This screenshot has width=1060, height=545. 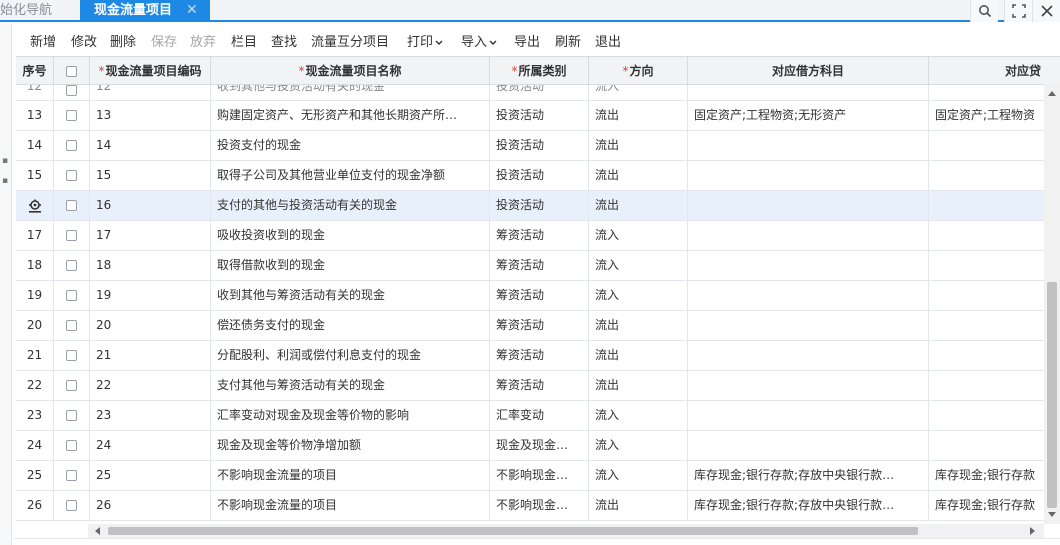 I want to click on left-collapsed-panel: ▪ ▪, so click(x=6, y=284).